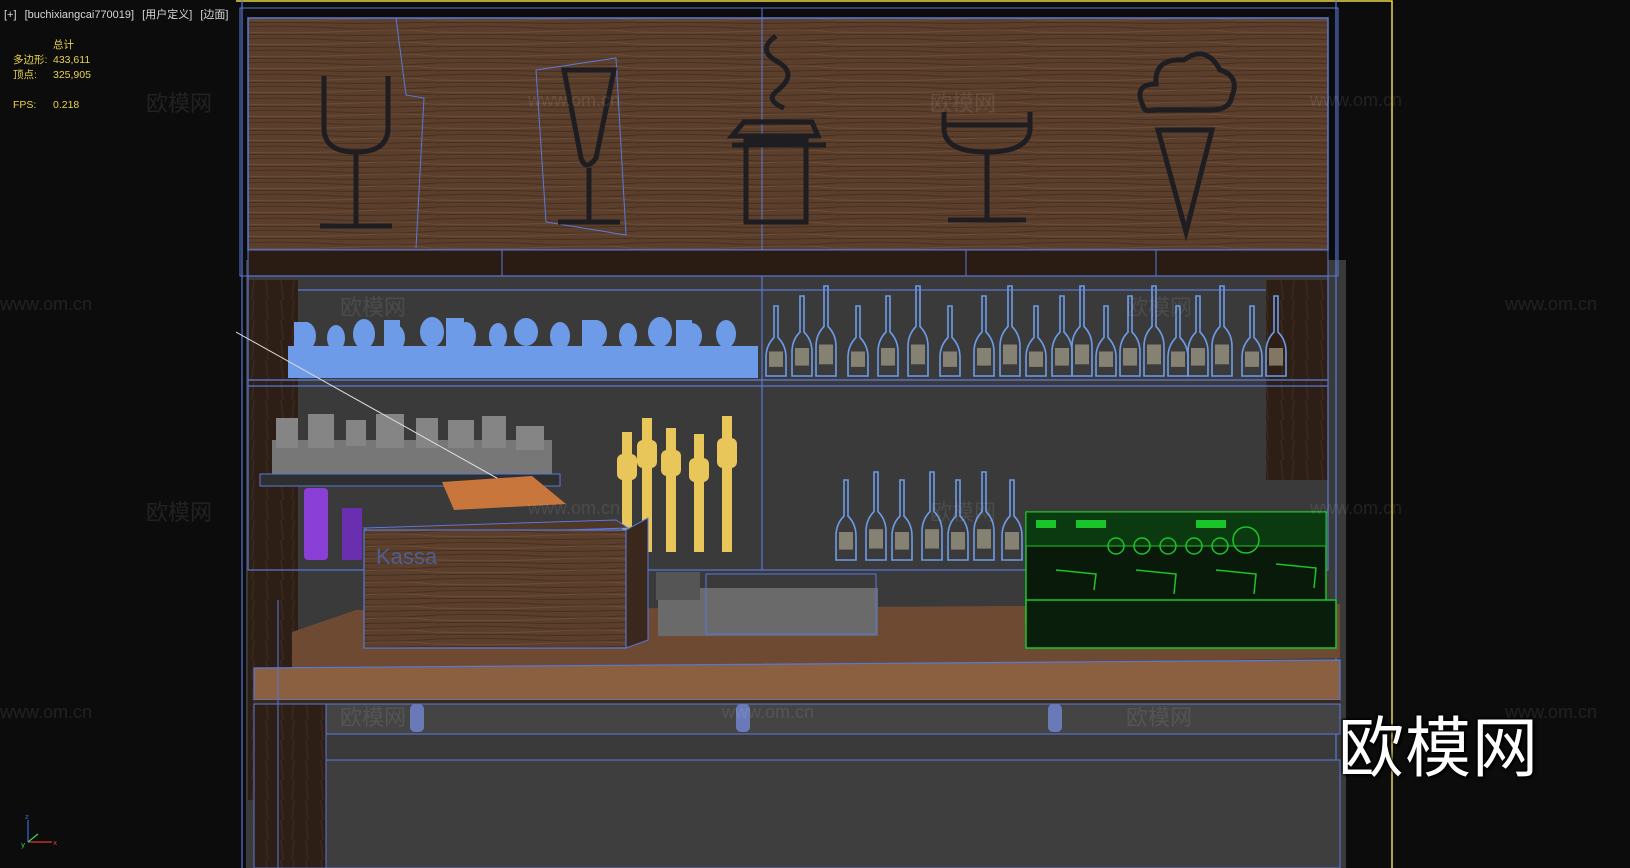  I want to click on viewport-plus-menu: [+], so click(10, 15).